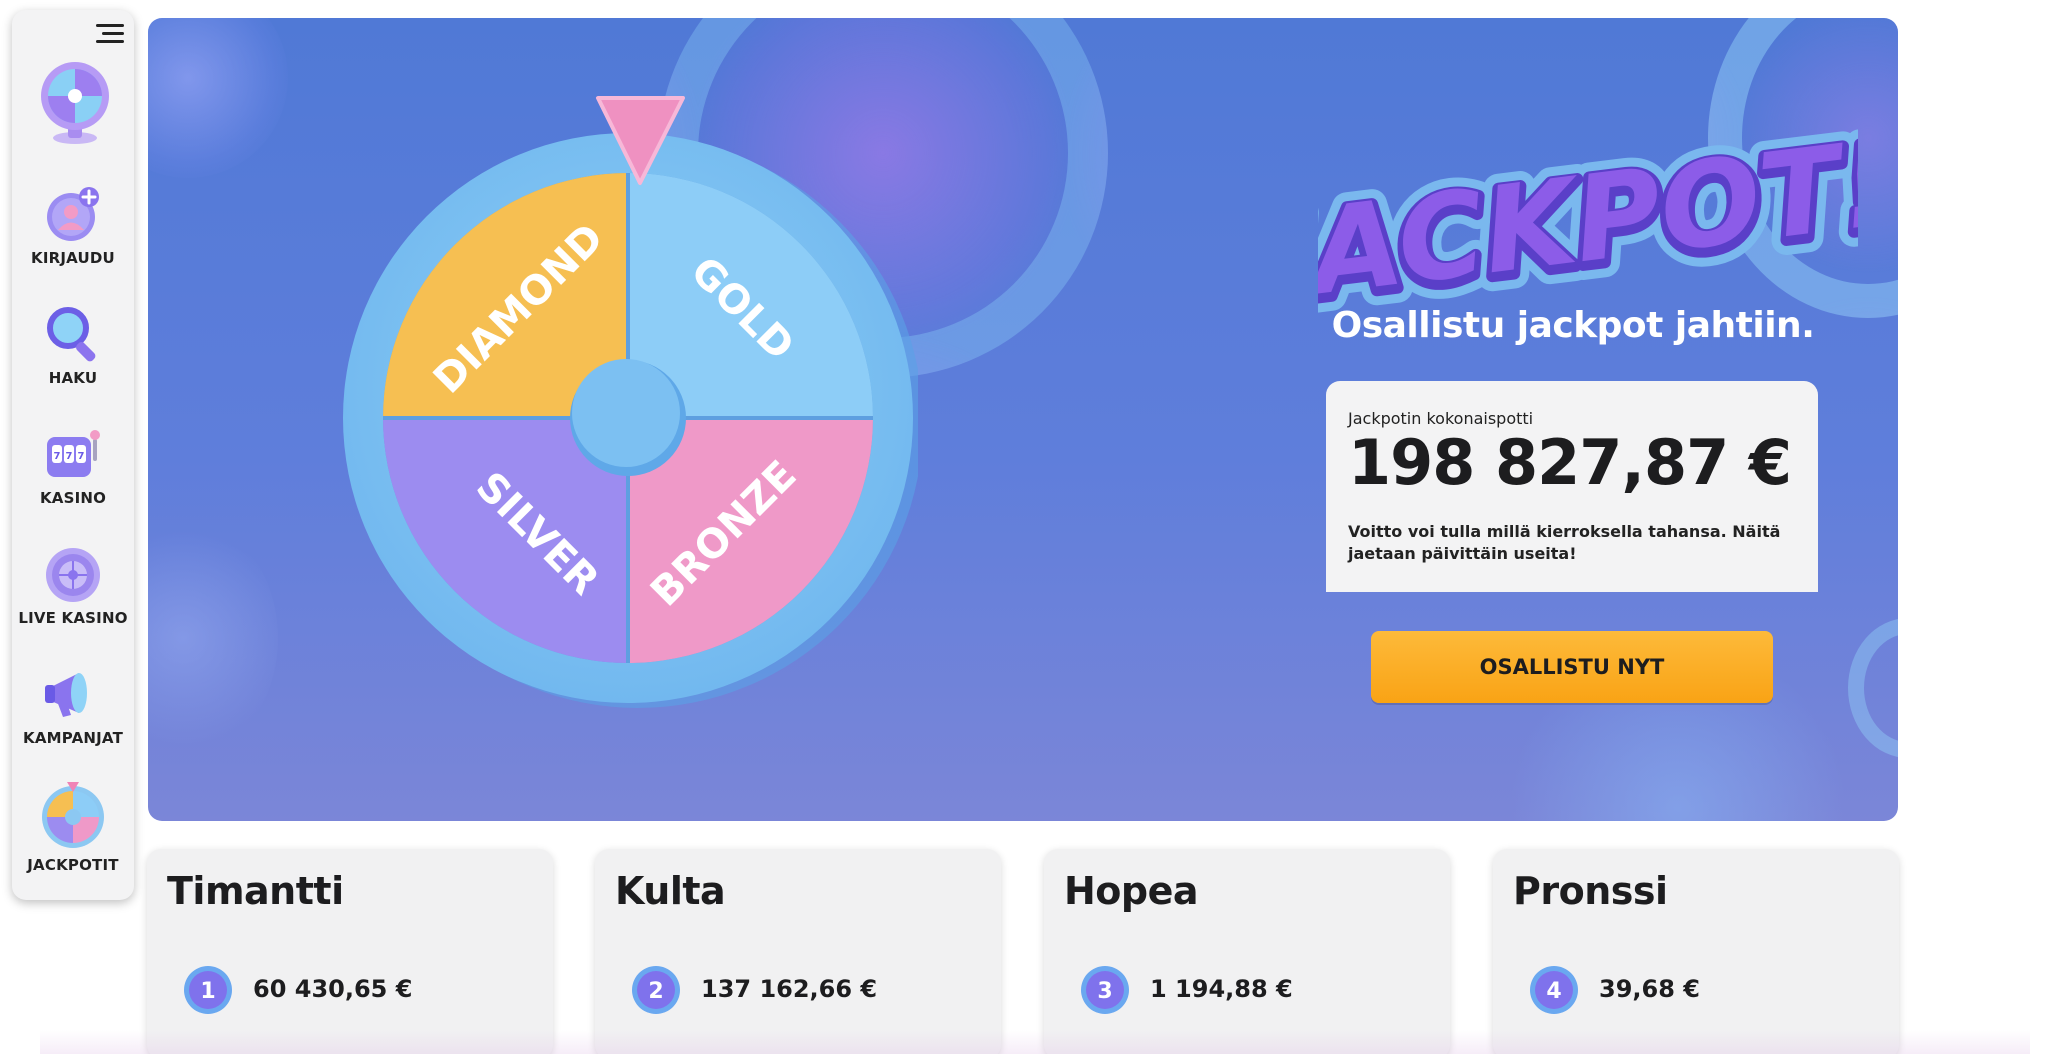 This screenshot has width=2048, height=1054. What do you see at coordinates (1131, 891) in the screenshot?
I see `tier-title: Hopea` at bounding box center [1131, 891].